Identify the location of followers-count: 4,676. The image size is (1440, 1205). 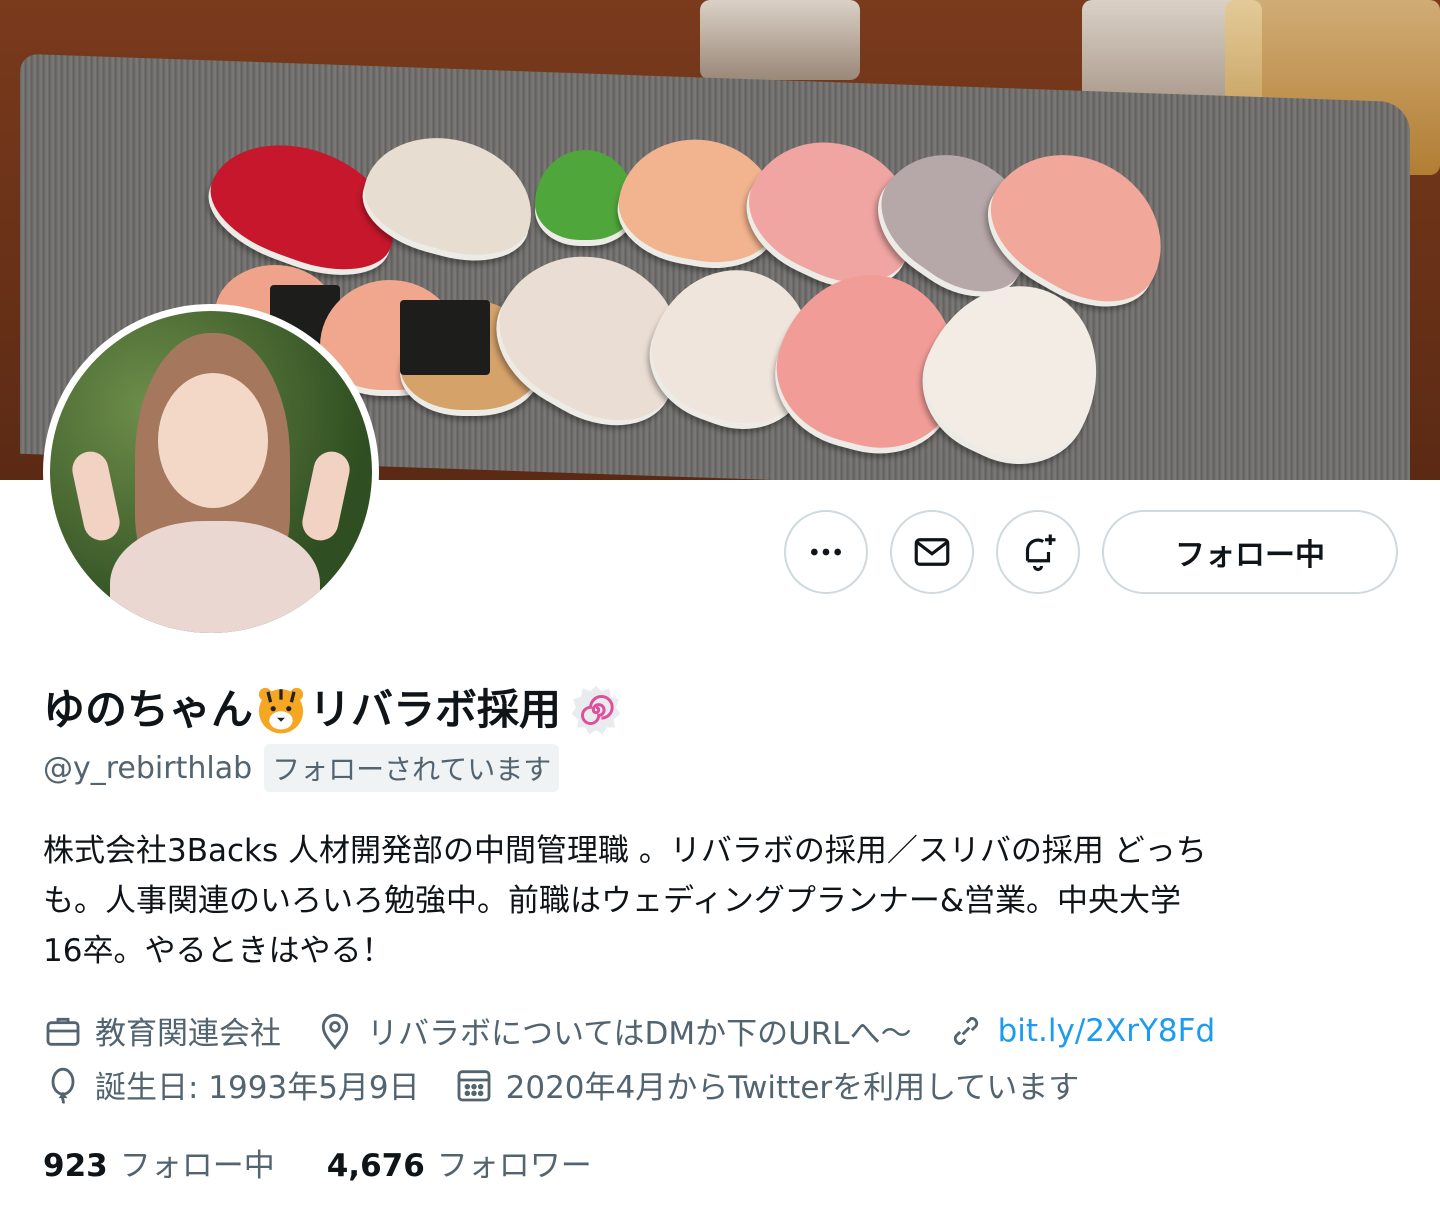
(375, 1166).